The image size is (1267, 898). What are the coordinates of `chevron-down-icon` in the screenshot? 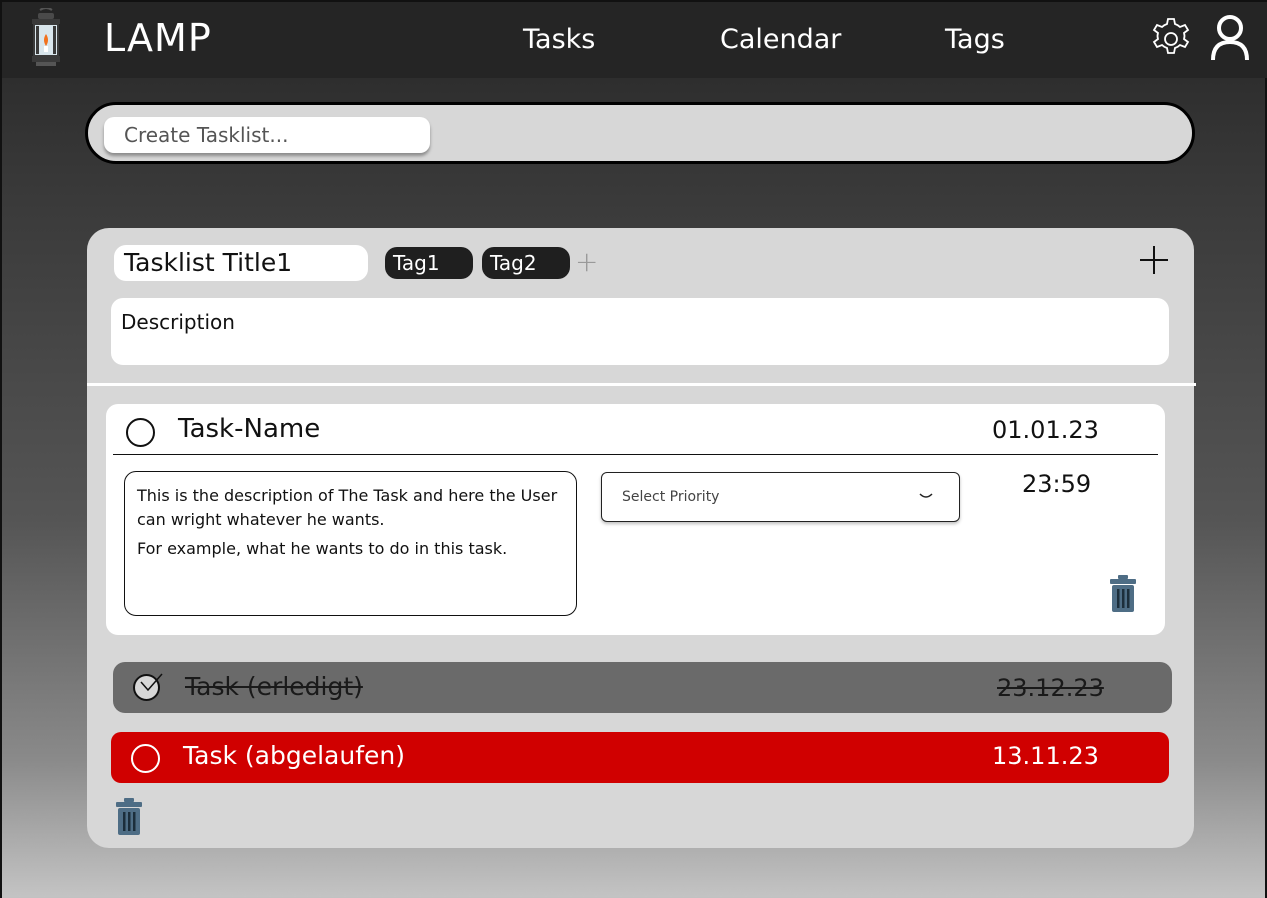 It's located at (926, 495).